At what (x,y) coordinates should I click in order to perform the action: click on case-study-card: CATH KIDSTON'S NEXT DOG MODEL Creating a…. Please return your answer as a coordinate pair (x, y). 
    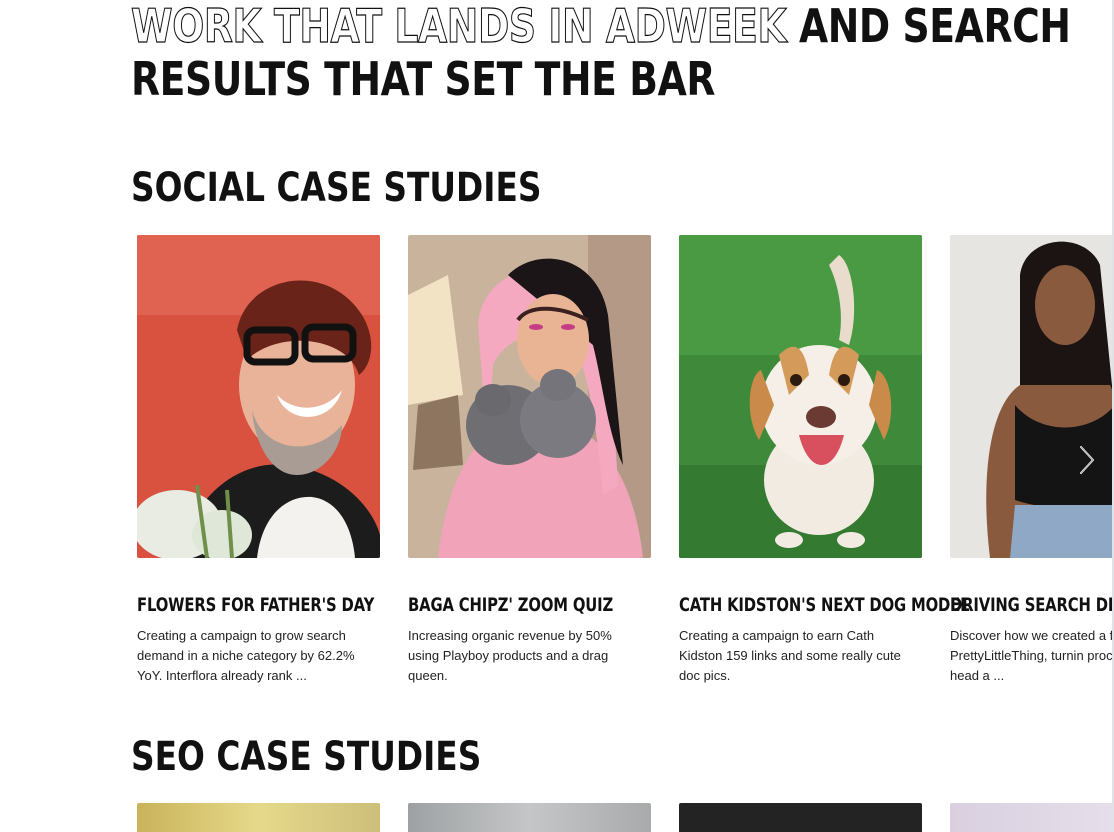
    Looking at the image, I should click on (824, 460).